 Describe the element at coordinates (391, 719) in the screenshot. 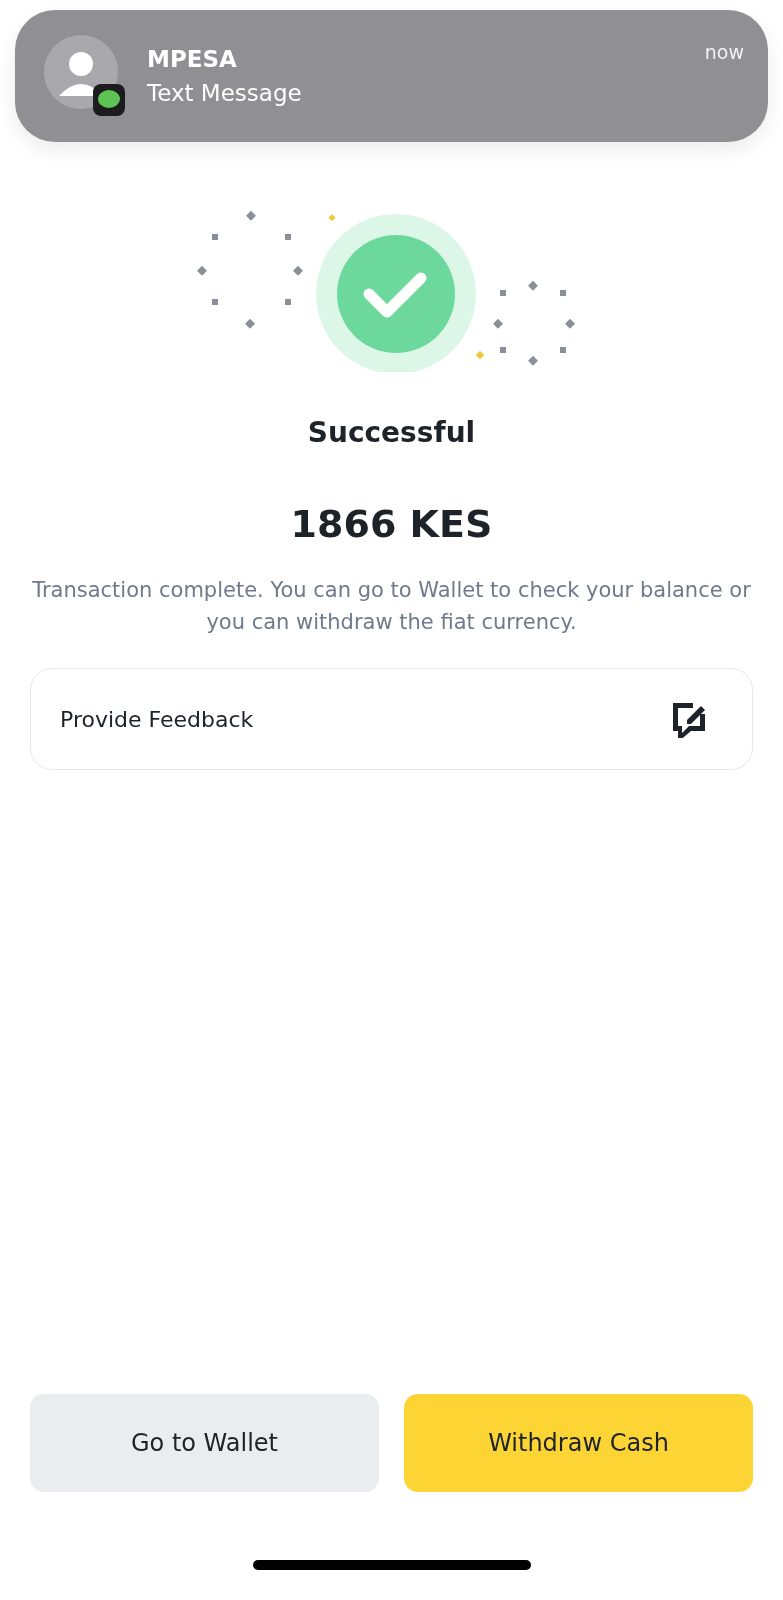

I see `feedback-row: Provide Feedback` at that location.